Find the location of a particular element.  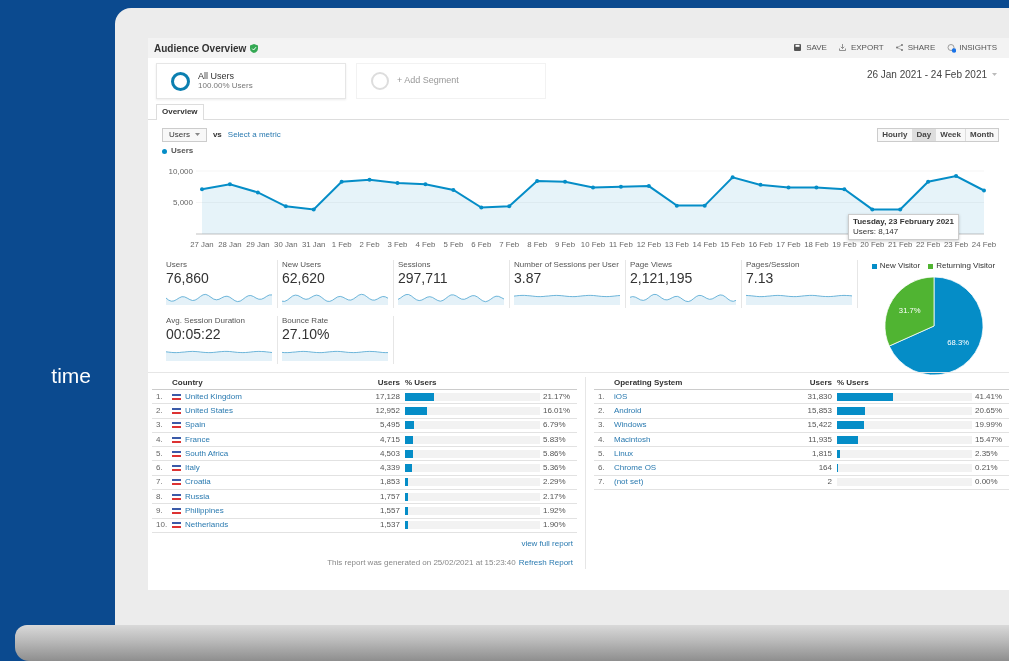

select-metric-link: Select a metric is located at coordinates (254, 135).